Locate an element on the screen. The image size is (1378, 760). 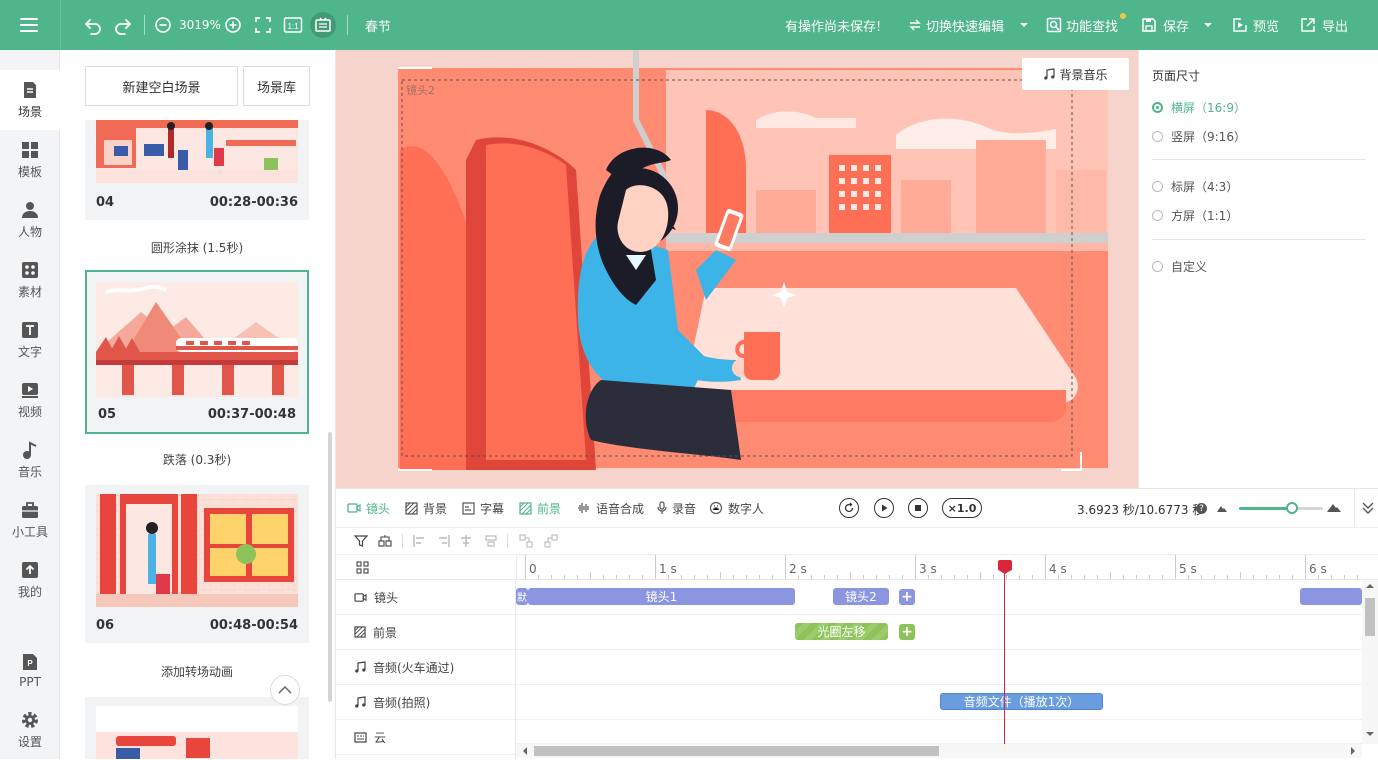
tab-subtitle: 字幕 is located at coordinates (483, 508).